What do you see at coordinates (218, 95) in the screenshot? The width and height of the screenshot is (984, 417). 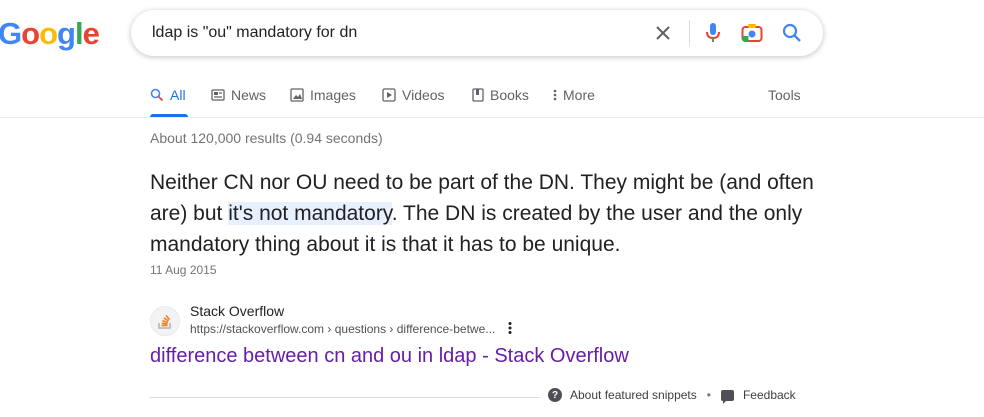 I see `news-icon` at bounding box center [218, 95].